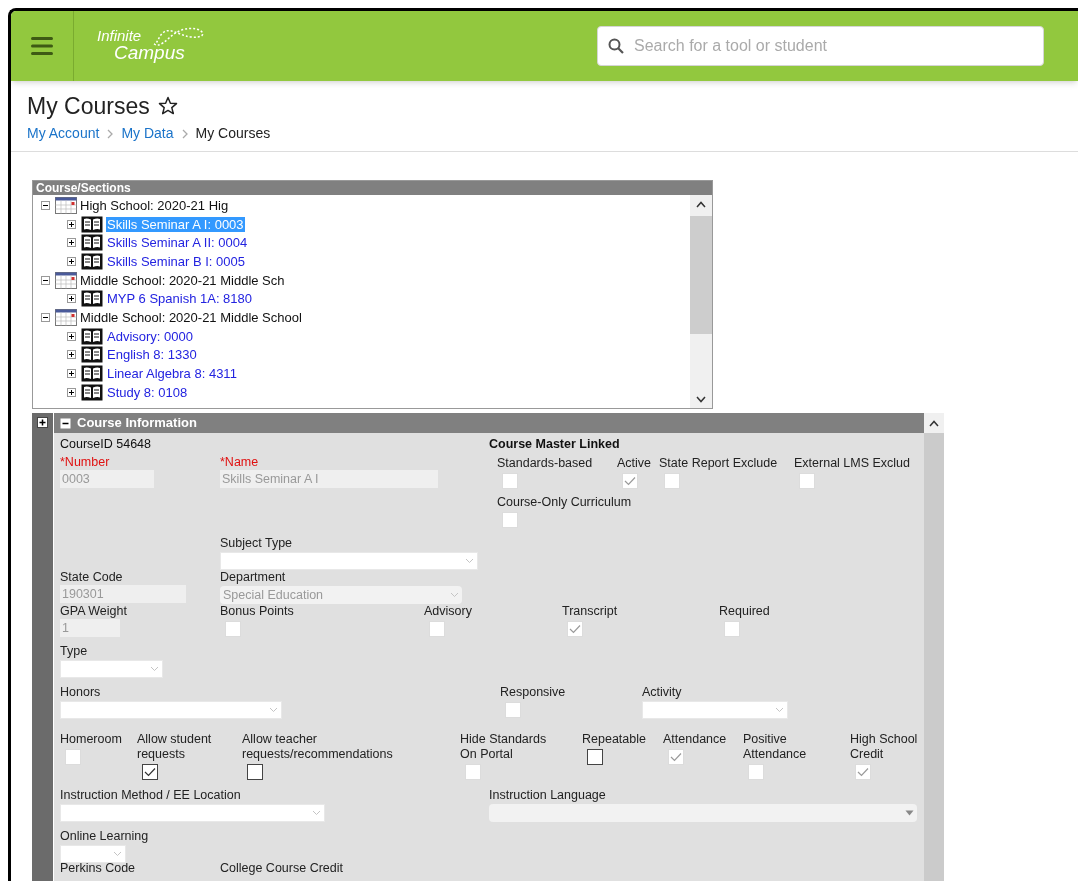 The image size is (1078, 881). What do you see at coordinates (149, 52) in the screenshot?
I see `logo-text: Campus` at bounding box center [149, 52].